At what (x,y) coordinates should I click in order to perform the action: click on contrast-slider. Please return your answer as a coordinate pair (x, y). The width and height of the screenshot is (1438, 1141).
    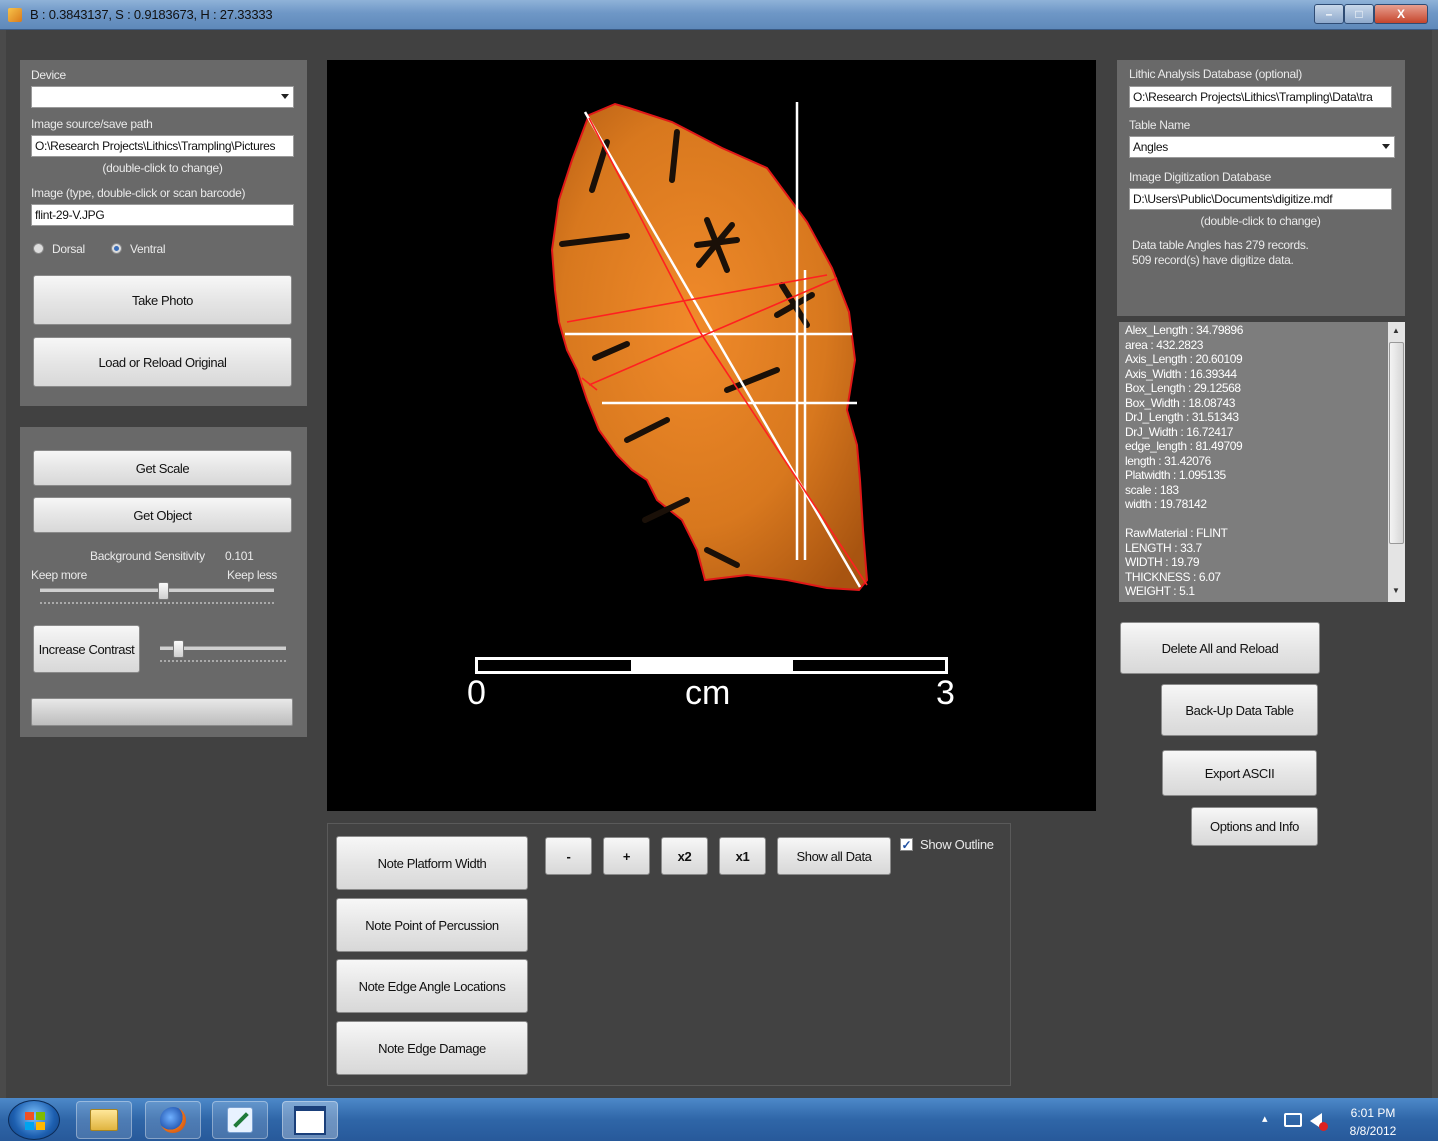
    Looking at the image, I should click on (223, 653).